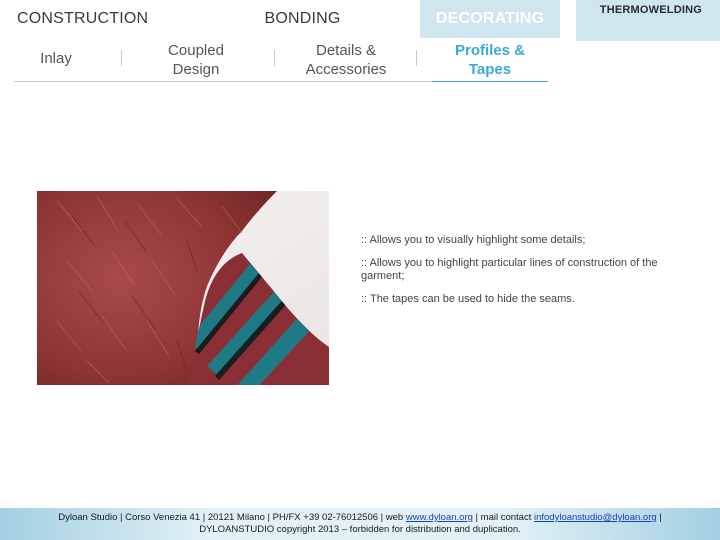 The image size is (720, 540). I want to click on tab-bonding: BONDING, so click(302, 19).